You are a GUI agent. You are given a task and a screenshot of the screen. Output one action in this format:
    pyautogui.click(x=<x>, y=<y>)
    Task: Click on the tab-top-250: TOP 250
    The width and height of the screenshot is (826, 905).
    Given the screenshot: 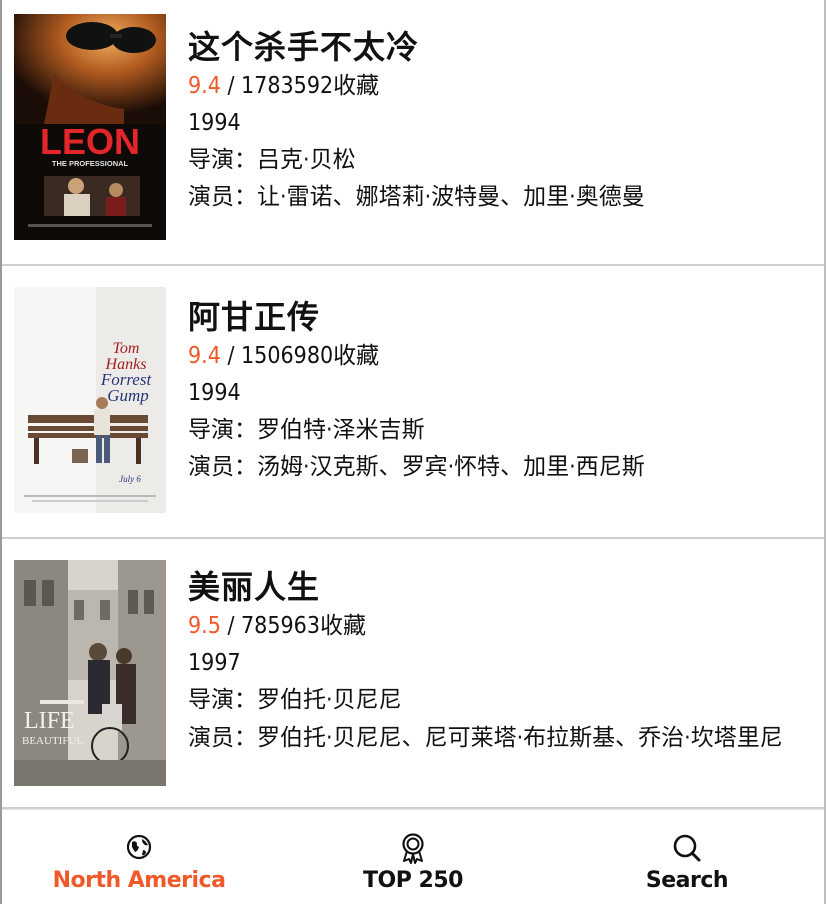 What is the action you would take?
    pyautogui.click(x=413, y=857)
    